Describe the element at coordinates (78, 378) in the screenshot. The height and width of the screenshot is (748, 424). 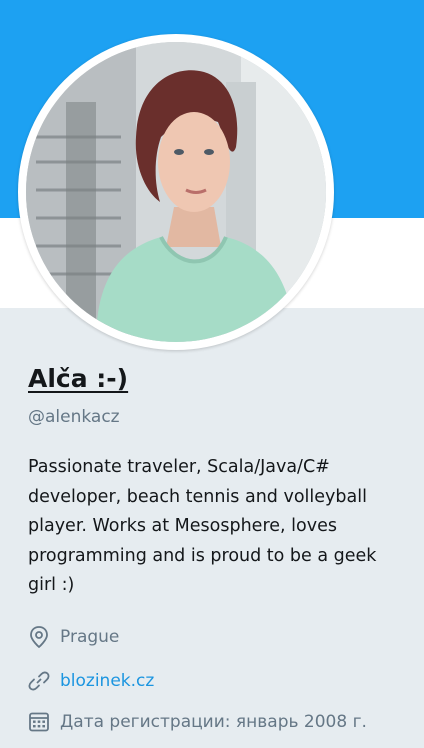
I see `display-name: Alča :-)` at that location.